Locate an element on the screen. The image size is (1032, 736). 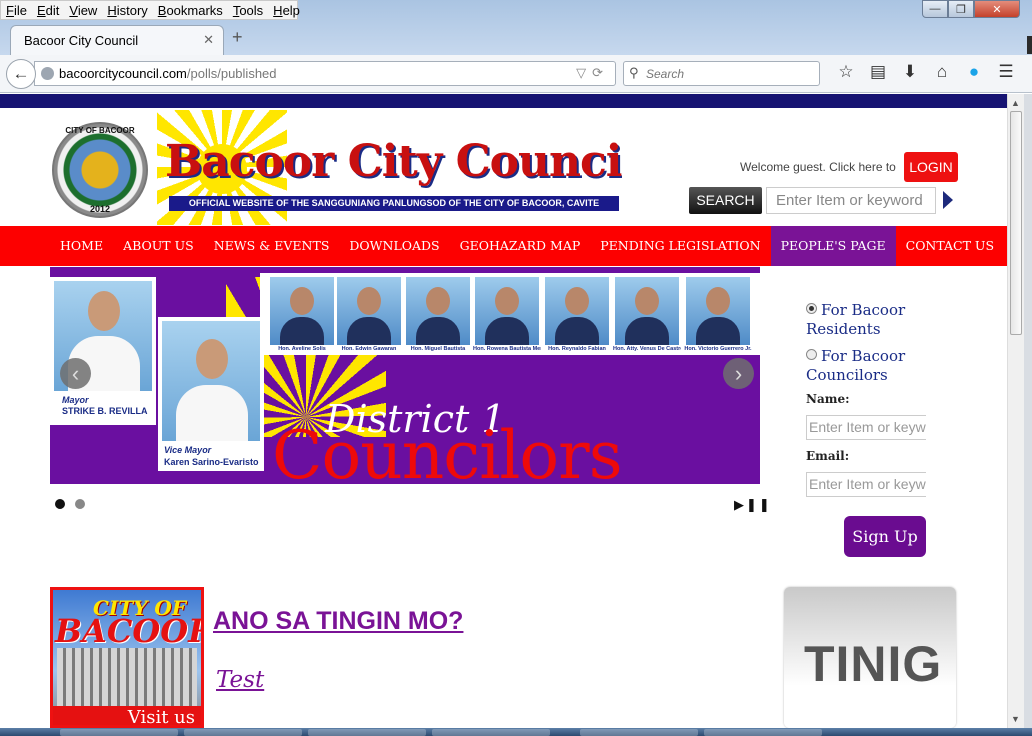
city-ad-line2: BACOOR is located at coordinates (129, 631).